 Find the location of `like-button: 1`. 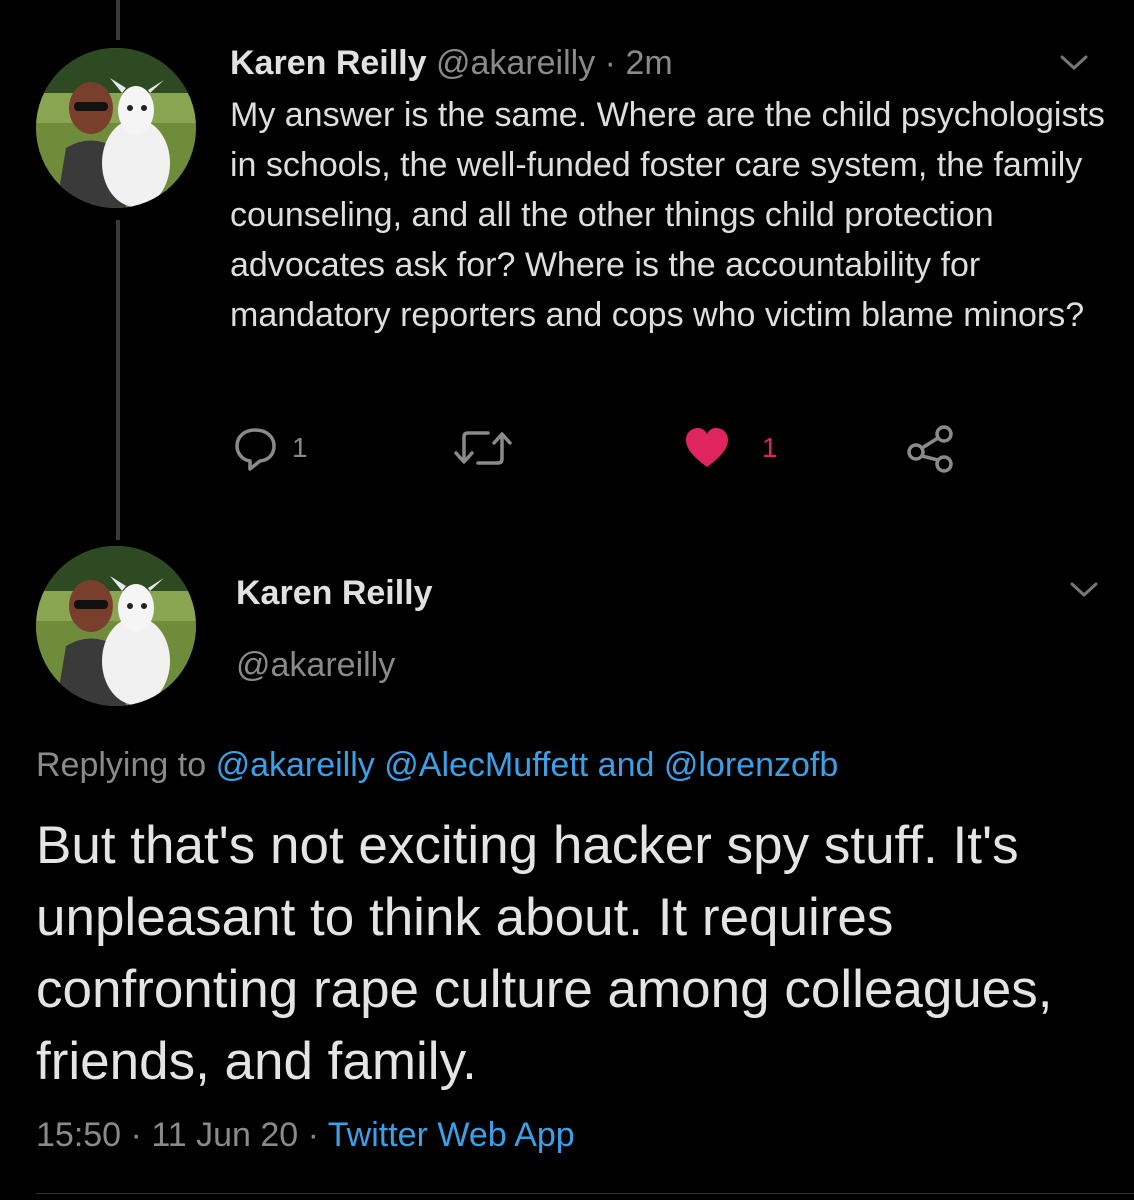

like-button: 1 is located at coordinates (730, 448).